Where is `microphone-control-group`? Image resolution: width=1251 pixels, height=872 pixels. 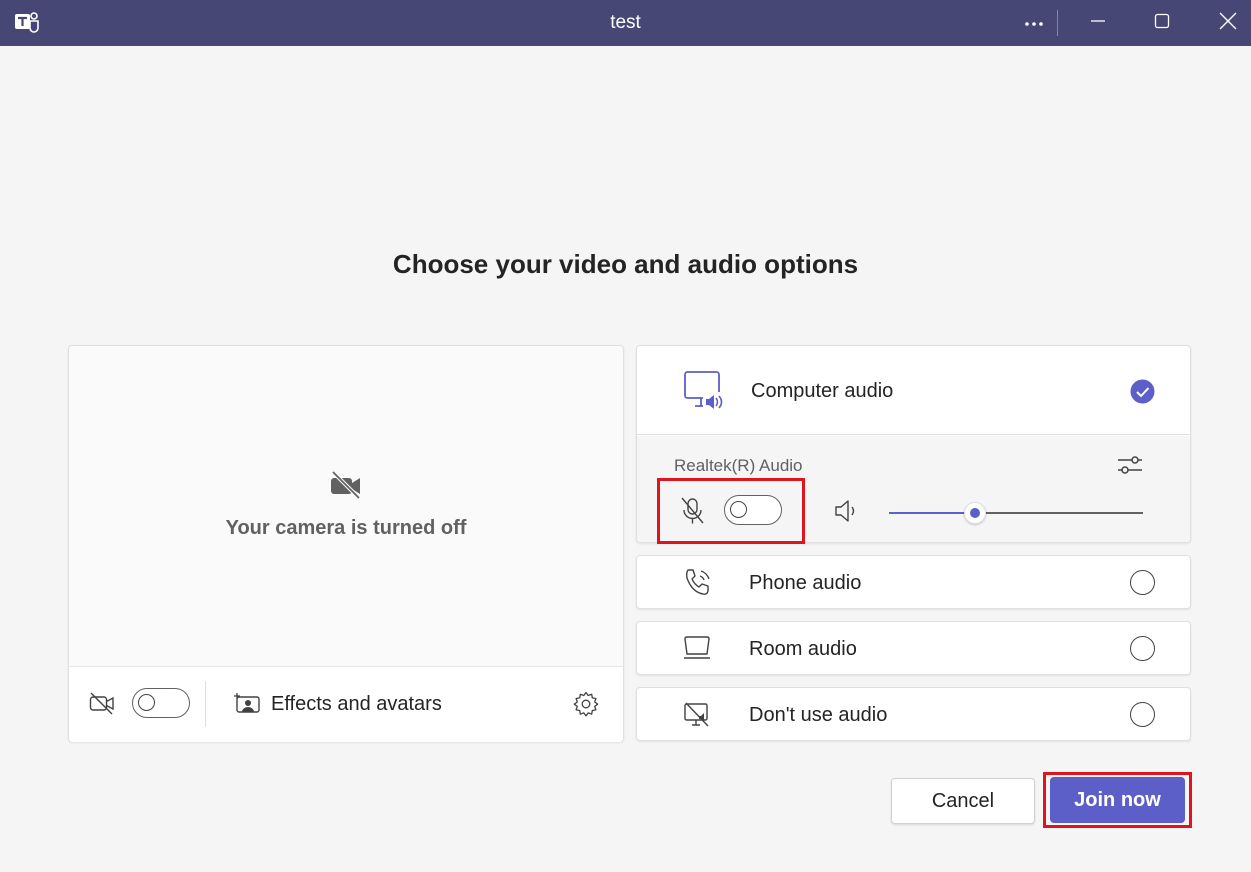
microphone-control-group is located at coordinates (731, 511).